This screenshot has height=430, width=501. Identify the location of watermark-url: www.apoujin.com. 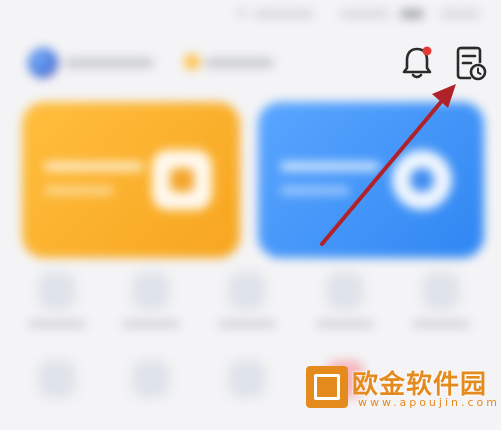
(429, 402).